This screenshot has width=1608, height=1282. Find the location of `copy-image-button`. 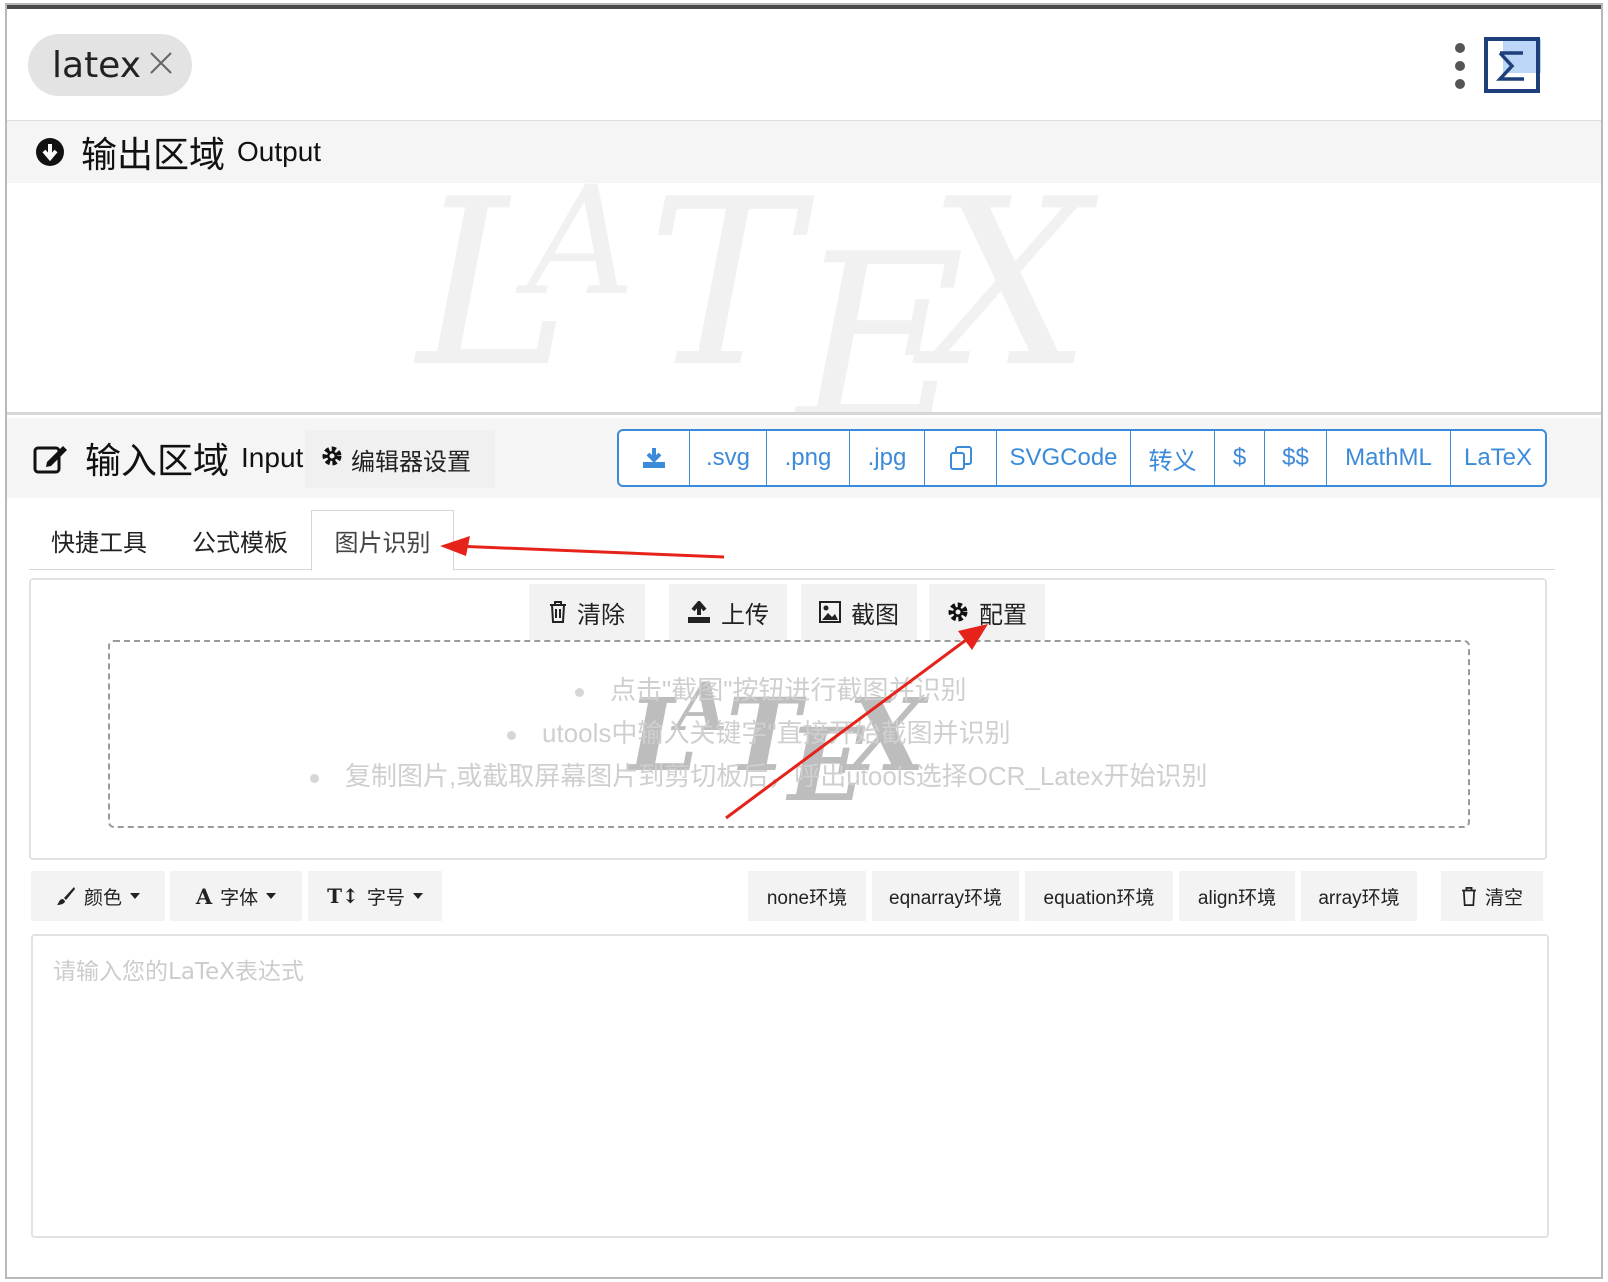

copy-image-button is located at coordinates (960, 458).